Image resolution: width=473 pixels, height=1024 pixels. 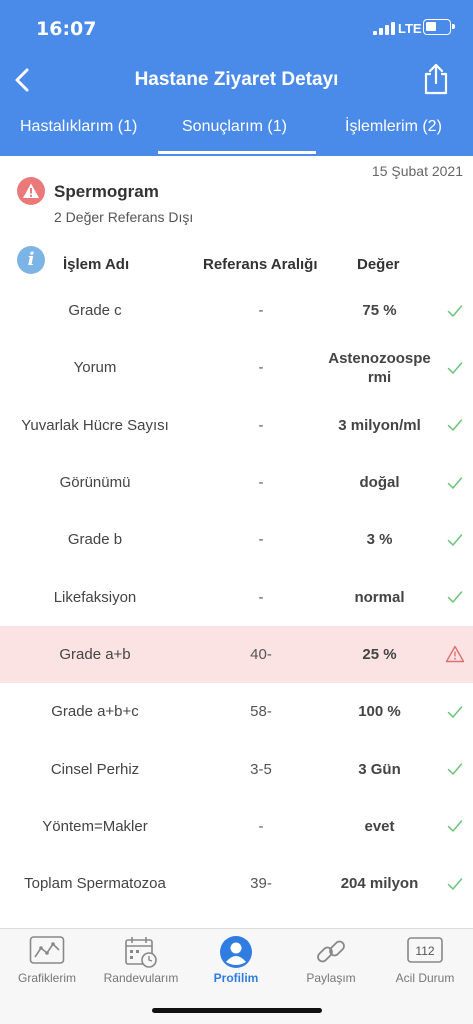 What do you see at coordinates (237, 152) in the screenshot?
I see `active-tab-indicator` at bounding box center [237, 152].